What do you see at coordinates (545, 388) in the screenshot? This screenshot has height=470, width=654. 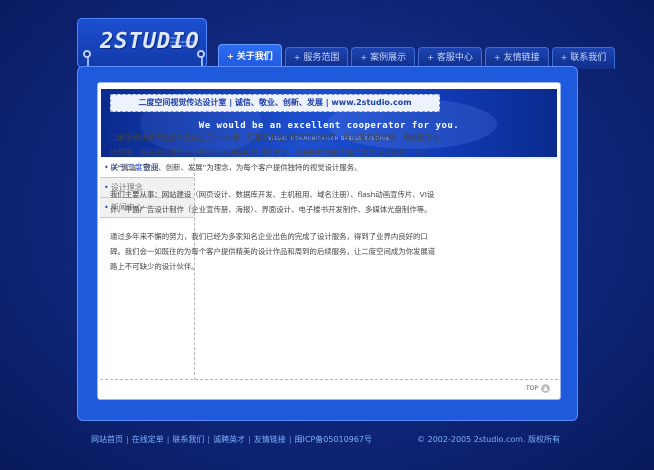 I see `arrow-up-icon: ▲` at bounding box center [545, 388].